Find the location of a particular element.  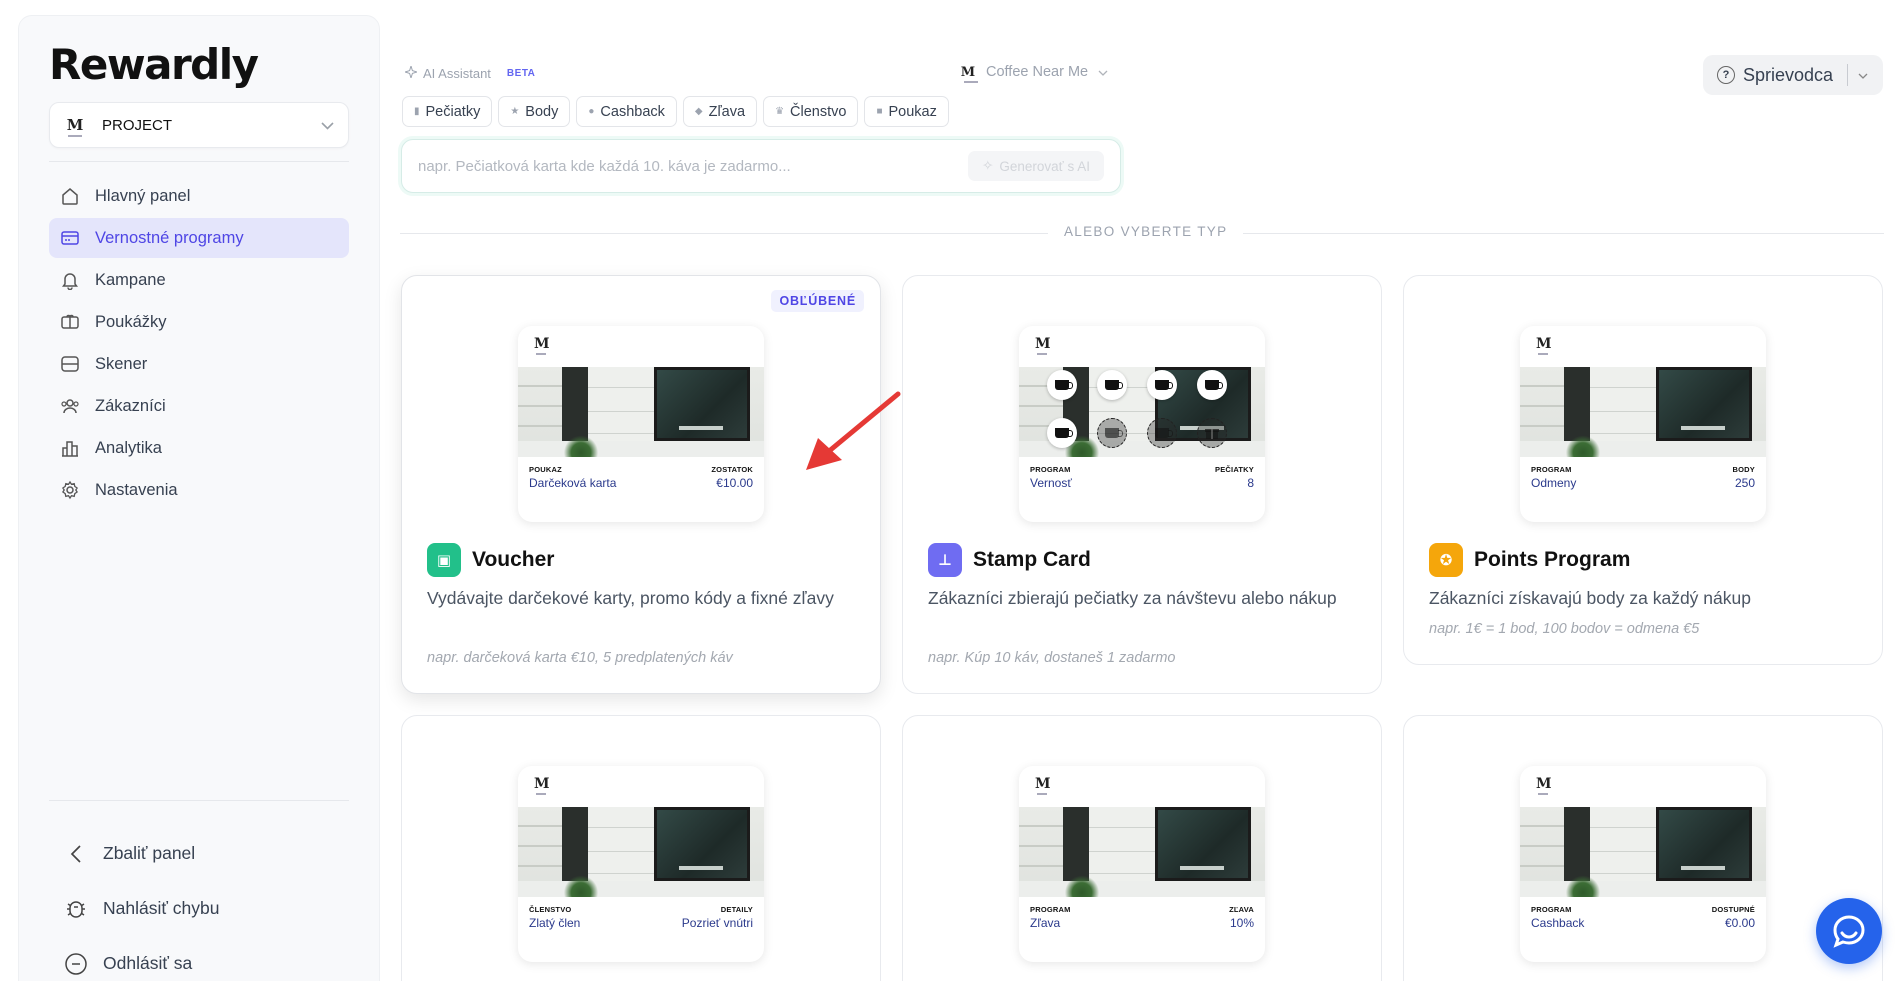

program-card-cashback: M PROGRAM Cashback DOSTUPNÉ €0.00 is located at coordinates (1643, 848).